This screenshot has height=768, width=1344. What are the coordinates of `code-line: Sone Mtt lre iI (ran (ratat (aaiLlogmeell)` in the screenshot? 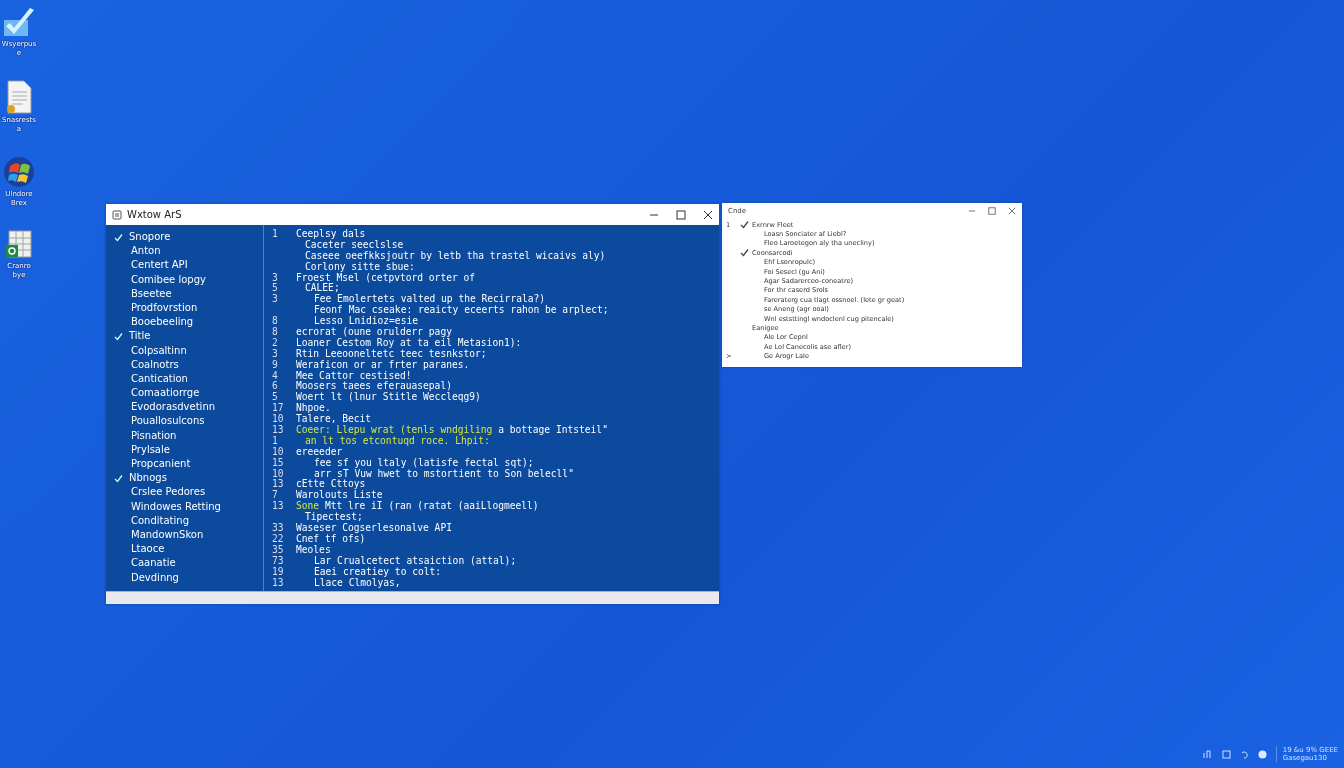 It's located at (417, 506).